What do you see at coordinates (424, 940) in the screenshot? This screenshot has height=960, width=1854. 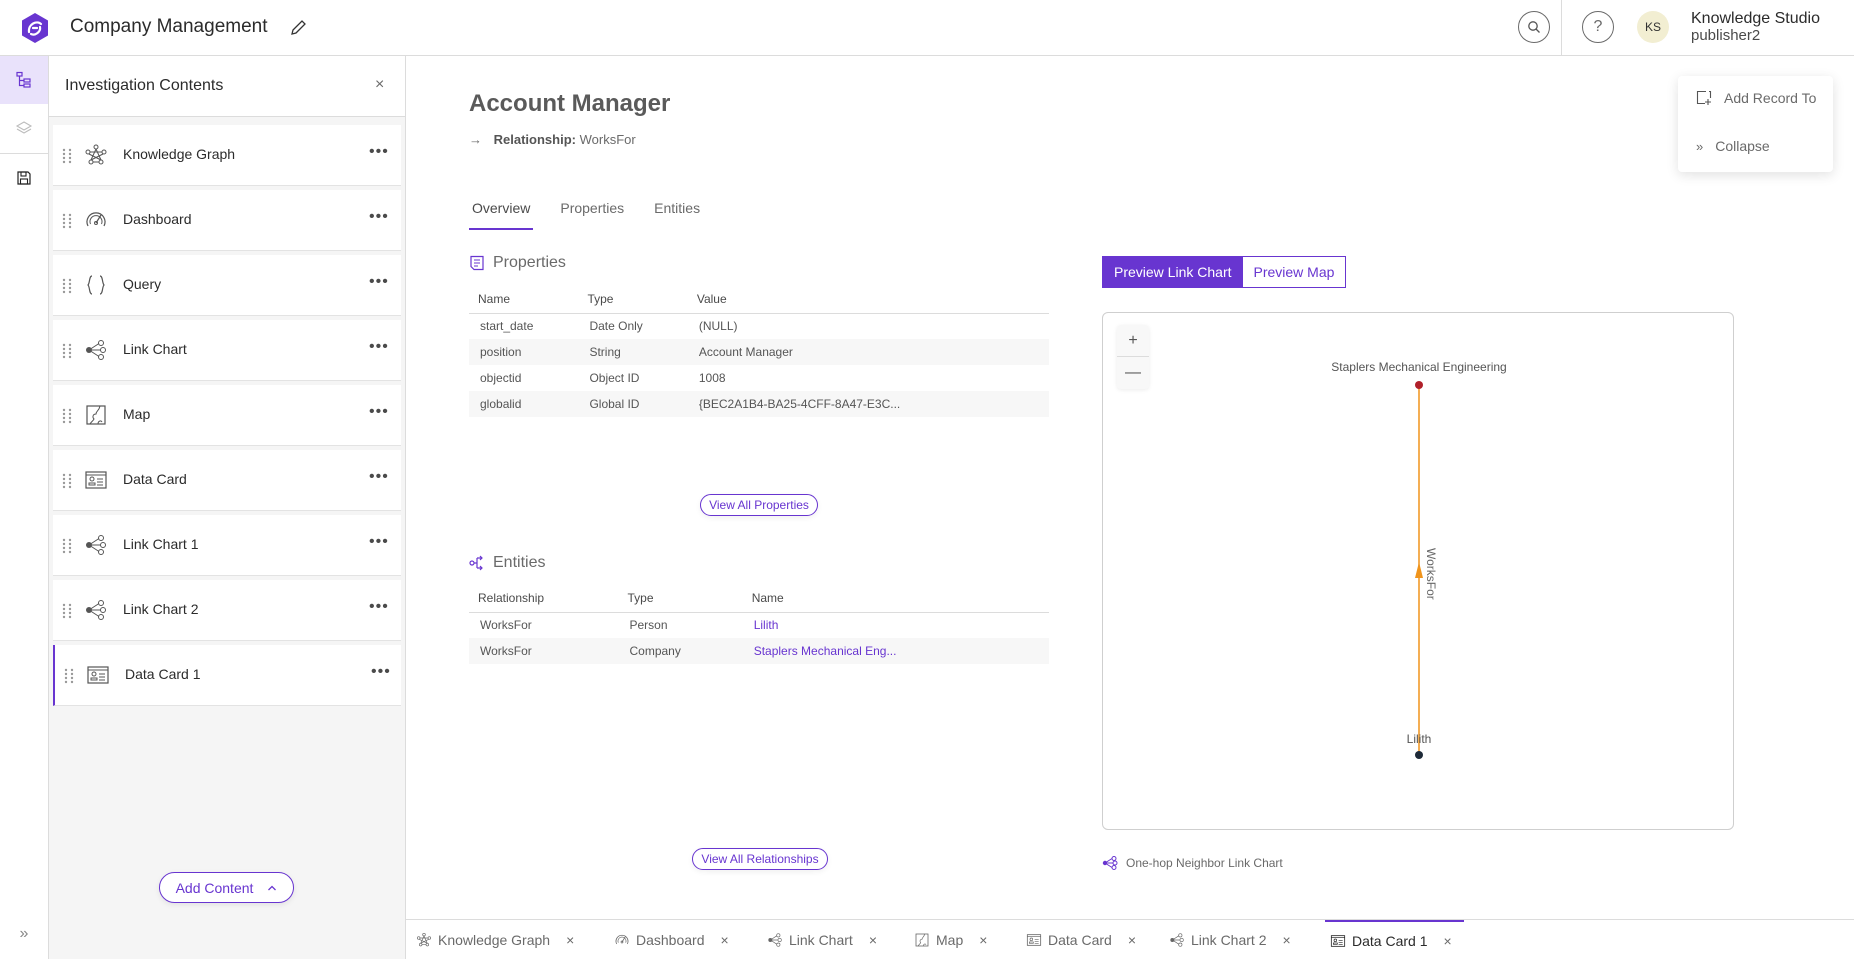 I see `knowledge-graph-icon` at bounding box center [424, 940].